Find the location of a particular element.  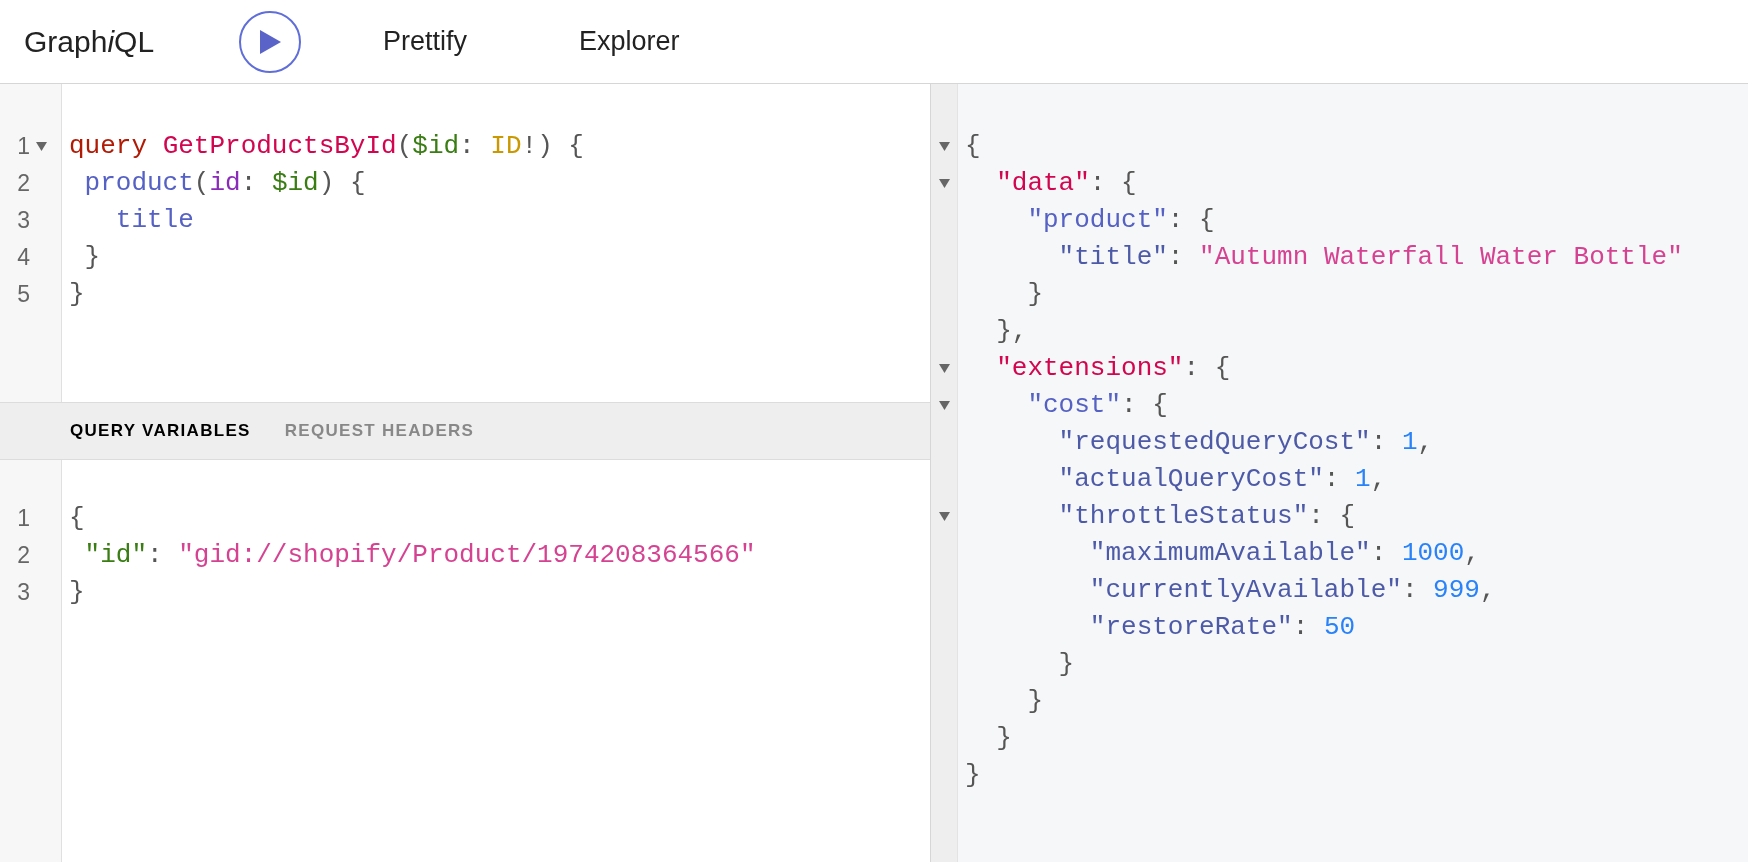

line-number: 4 is located at coordinates (23, 257).